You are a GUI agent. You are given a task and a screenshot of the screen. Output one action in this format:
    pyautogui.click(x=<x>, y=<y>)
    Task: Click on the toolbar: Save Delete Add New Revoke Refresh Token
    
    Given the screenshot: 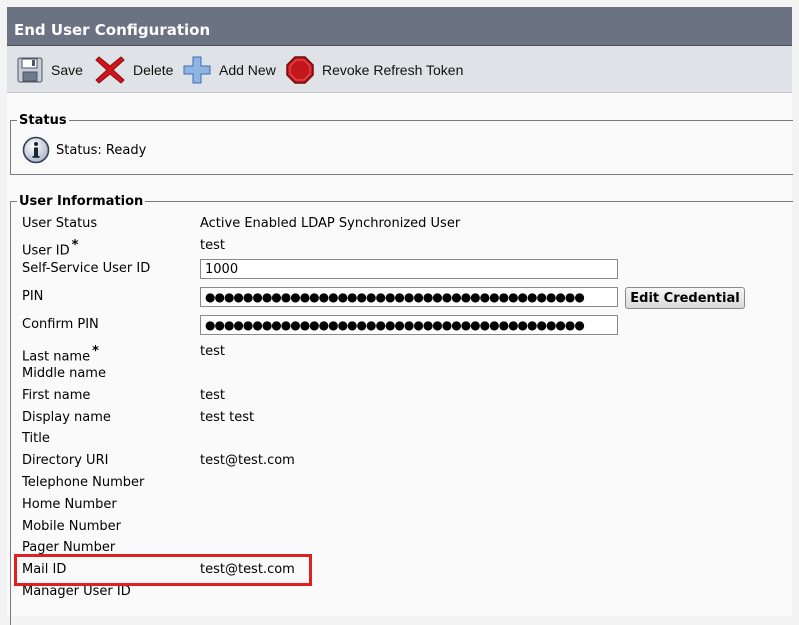 What is the action you would take?
    pyautogui.click(x=399, y=69)
    